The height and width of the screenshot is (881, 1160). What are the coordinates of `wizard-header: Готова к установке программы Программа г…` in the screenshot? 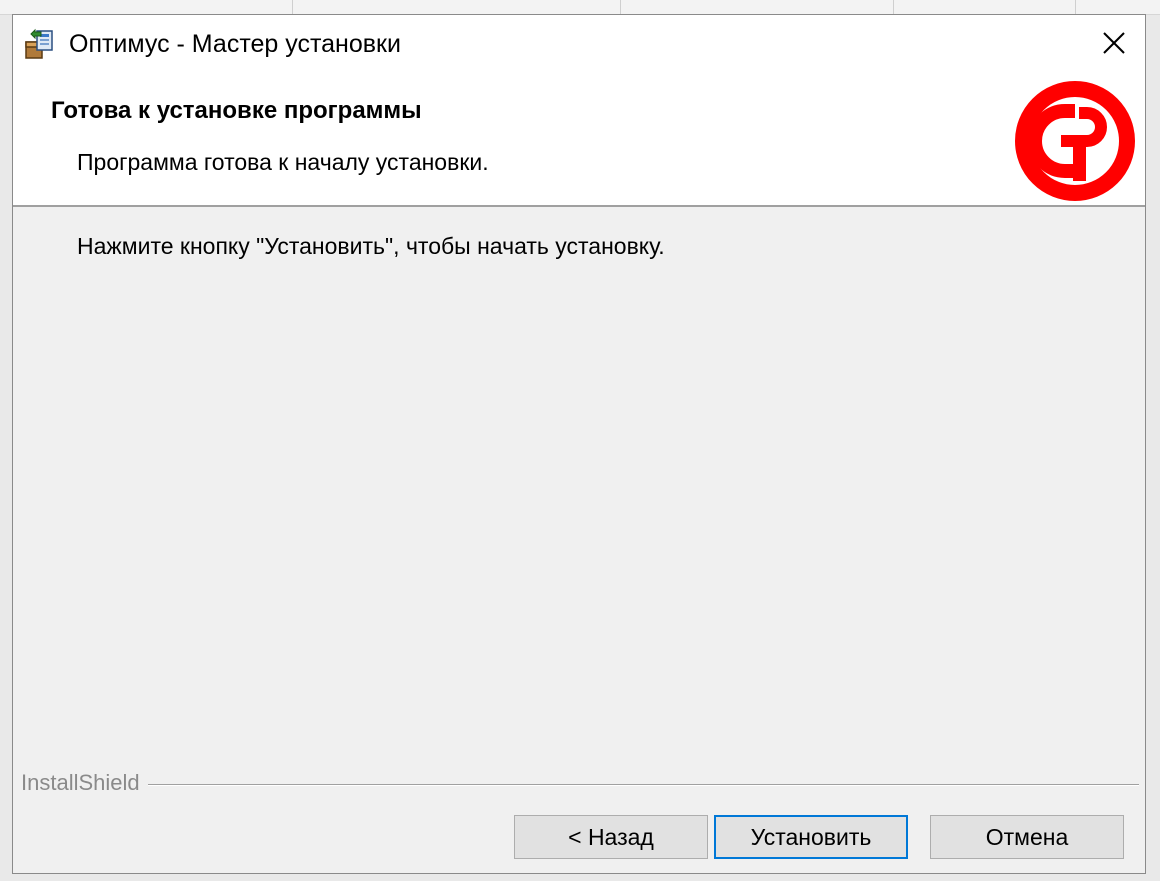 It's located at (579, 141).